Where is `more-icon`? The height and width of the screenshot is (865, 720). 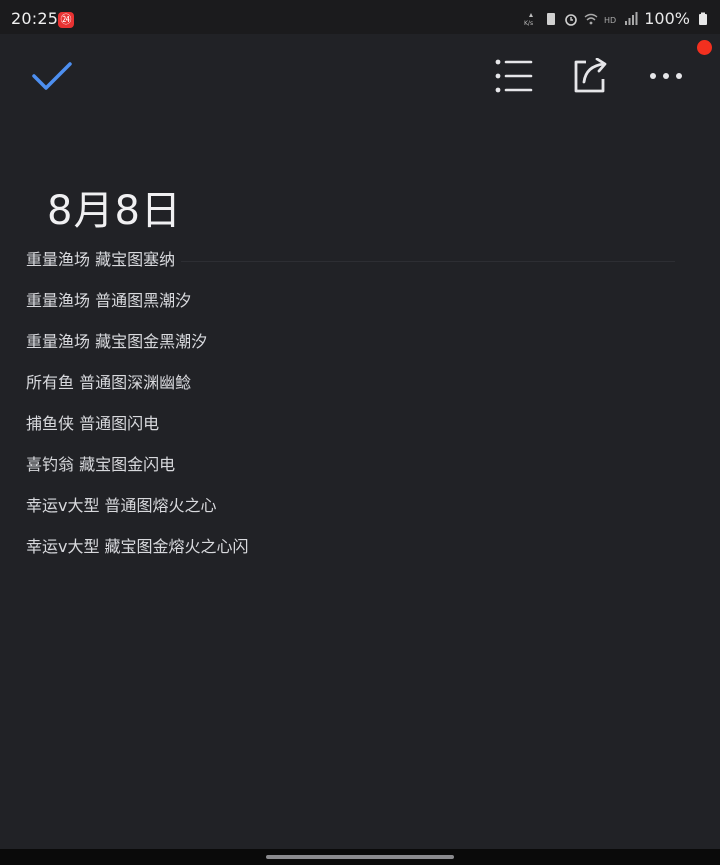 more-icon is located at coordinates (666, 76).